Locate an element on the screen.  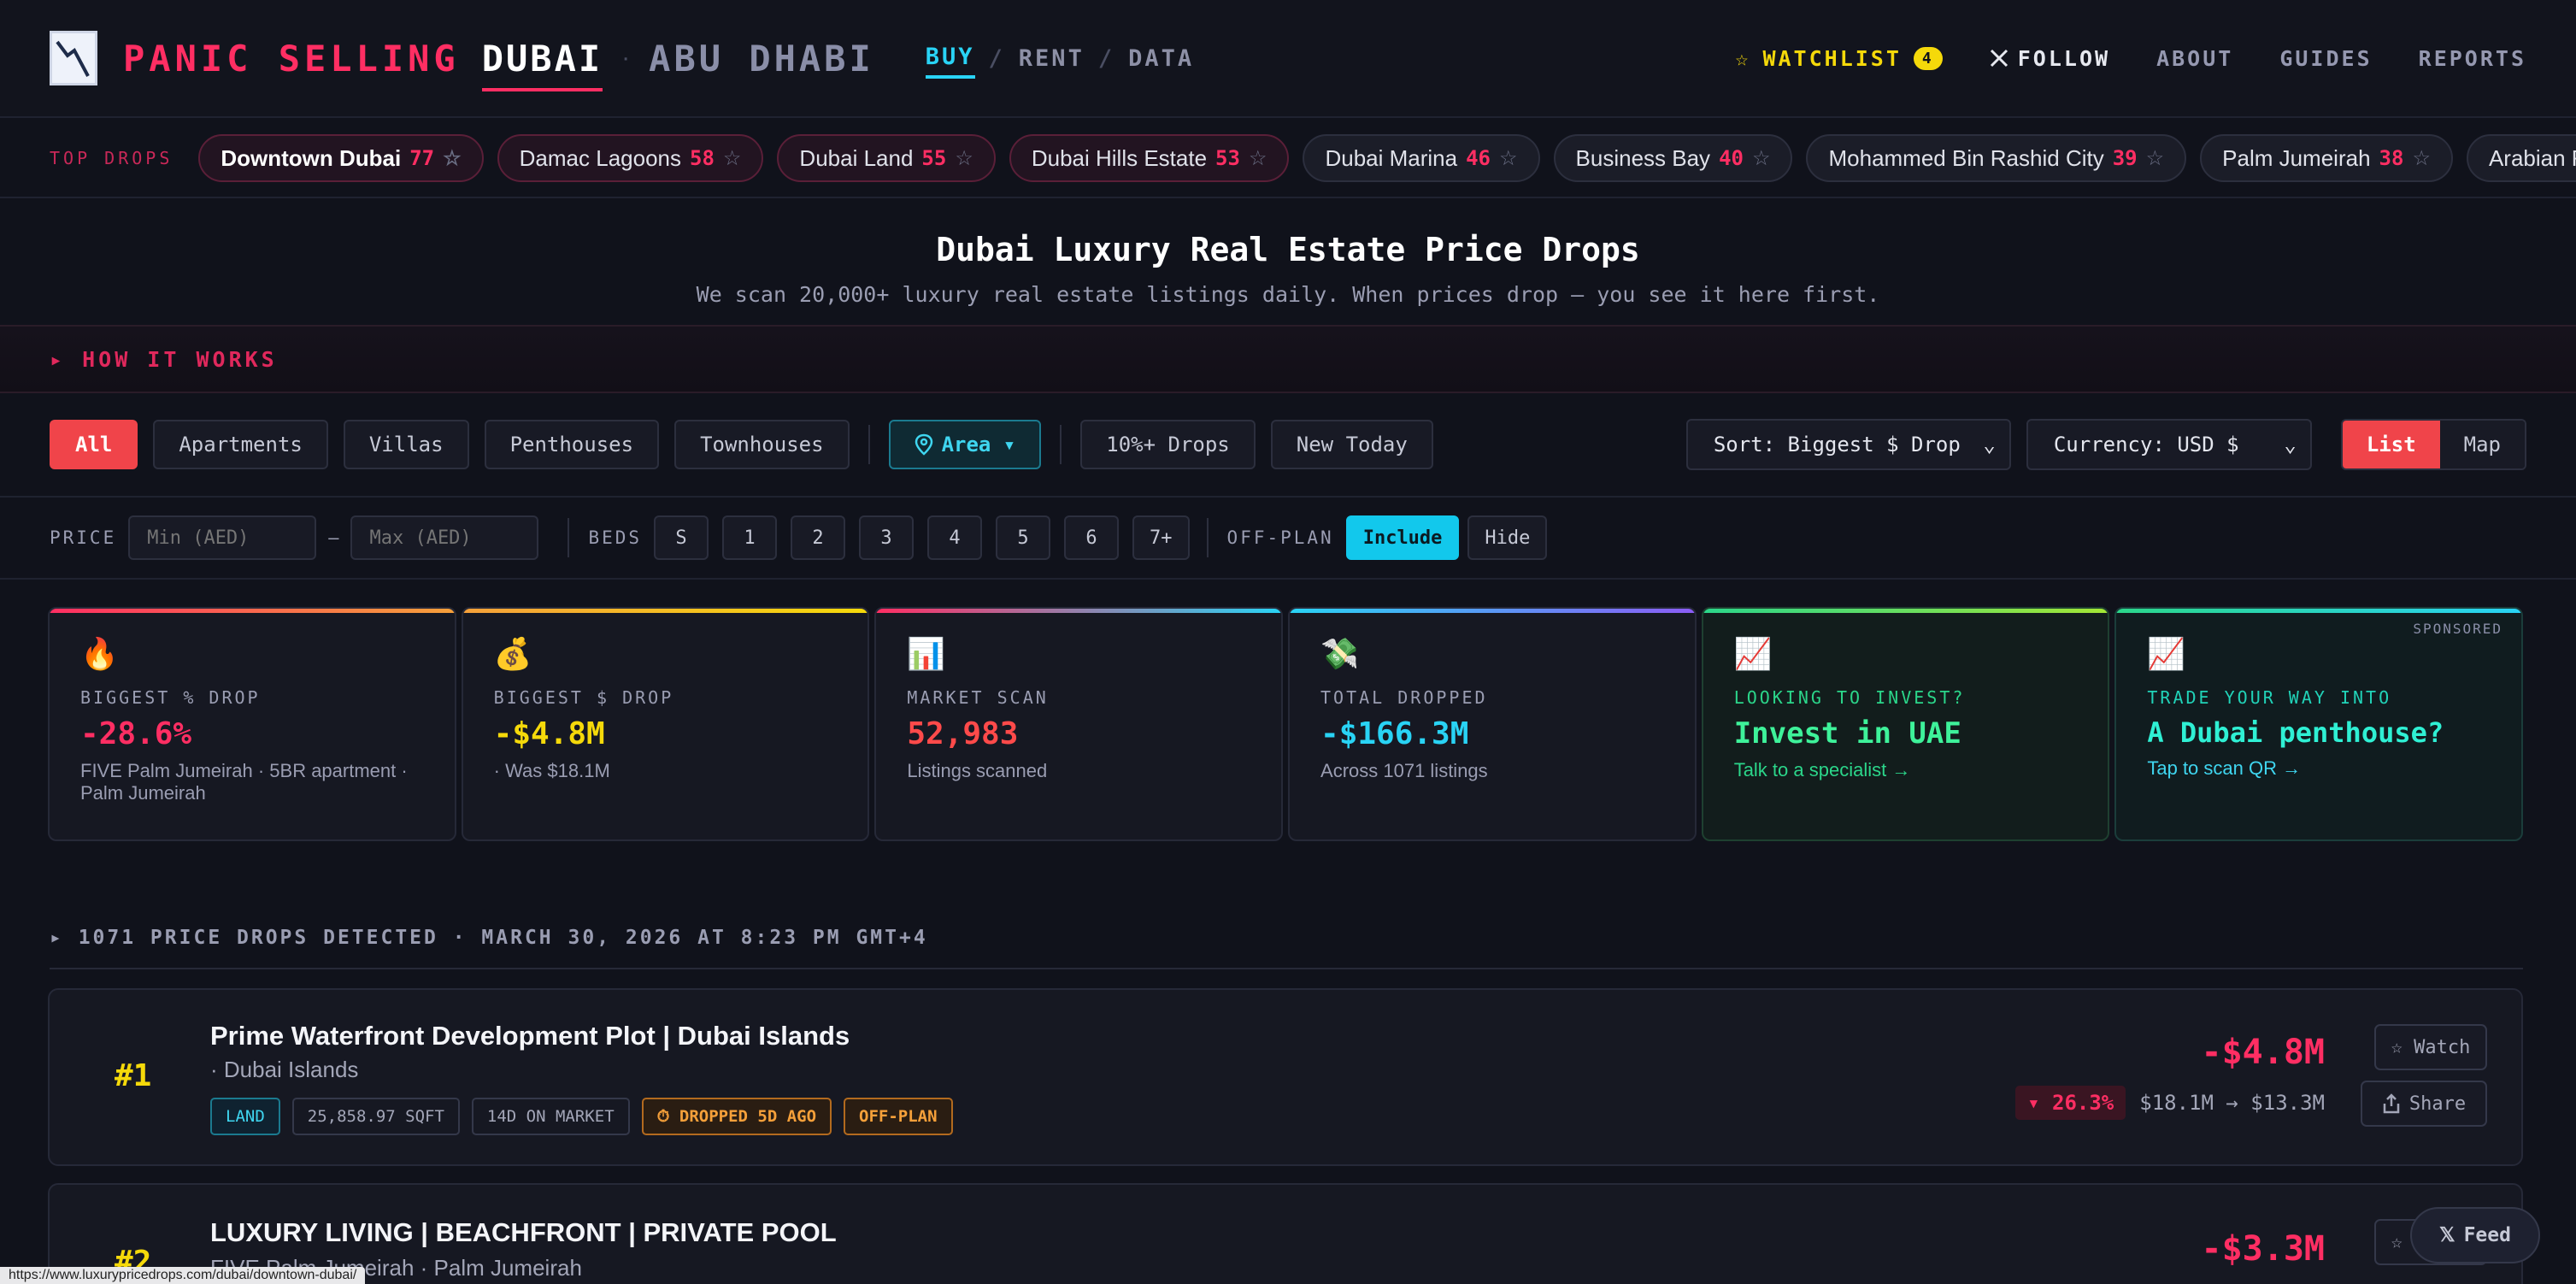
beds-6: 6 is located at coordinates (1092, 537).